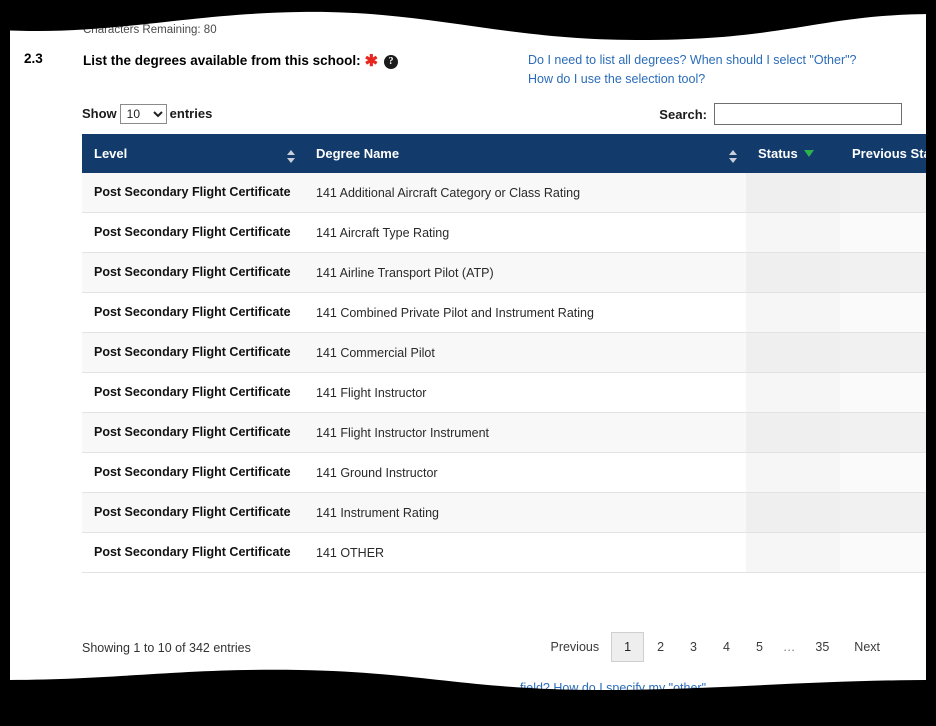  Describe the element at coordinates (808, 153) in the screenshot. I see `filter-caret-down-icon` at that location.